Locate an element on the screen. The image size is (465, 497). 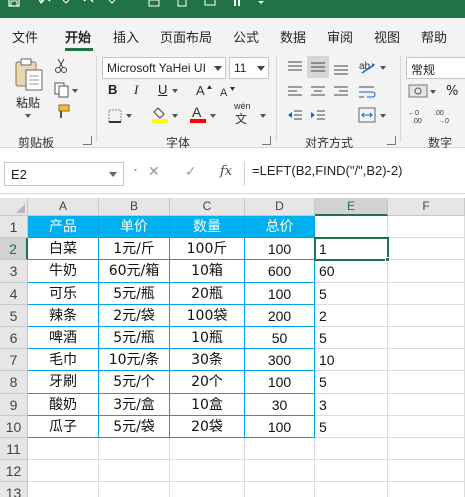
cell-f2 is located at coordinates (426, 249).